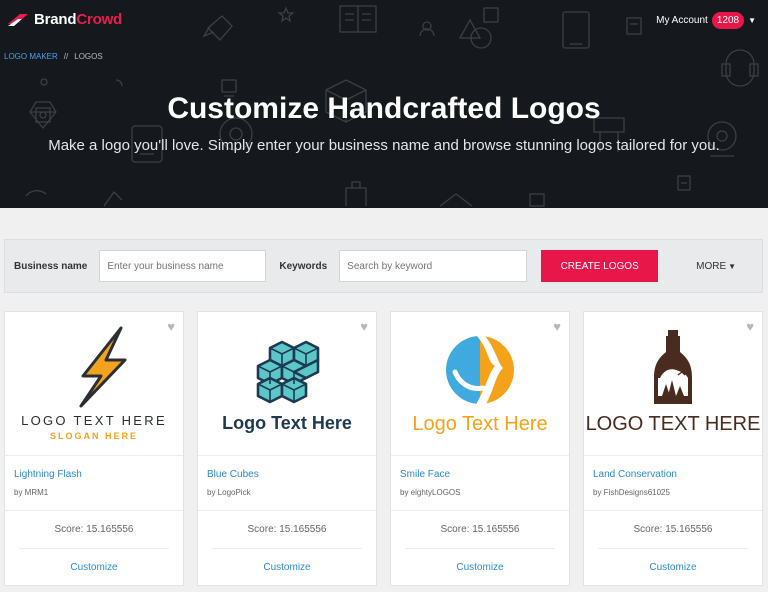  Describe the element at coordinates (303, 266) in the screenshot. I see `keywords-label: Keywords` at that location.